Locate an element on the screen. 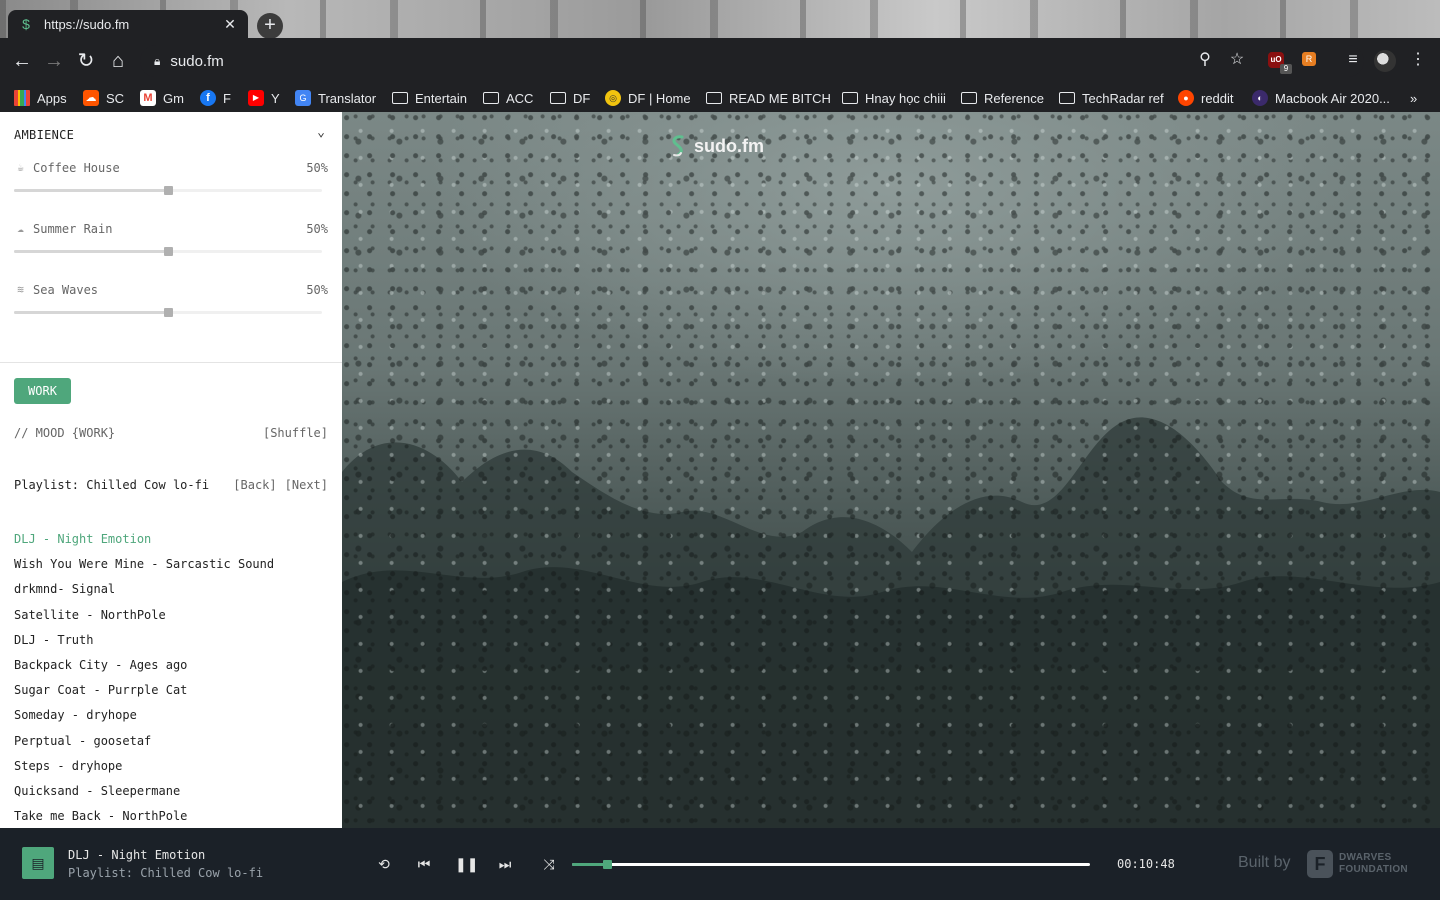 This screenshot has width=1440, height=900. close-tab-icon: ✕ is located at coordinates (230, 24).